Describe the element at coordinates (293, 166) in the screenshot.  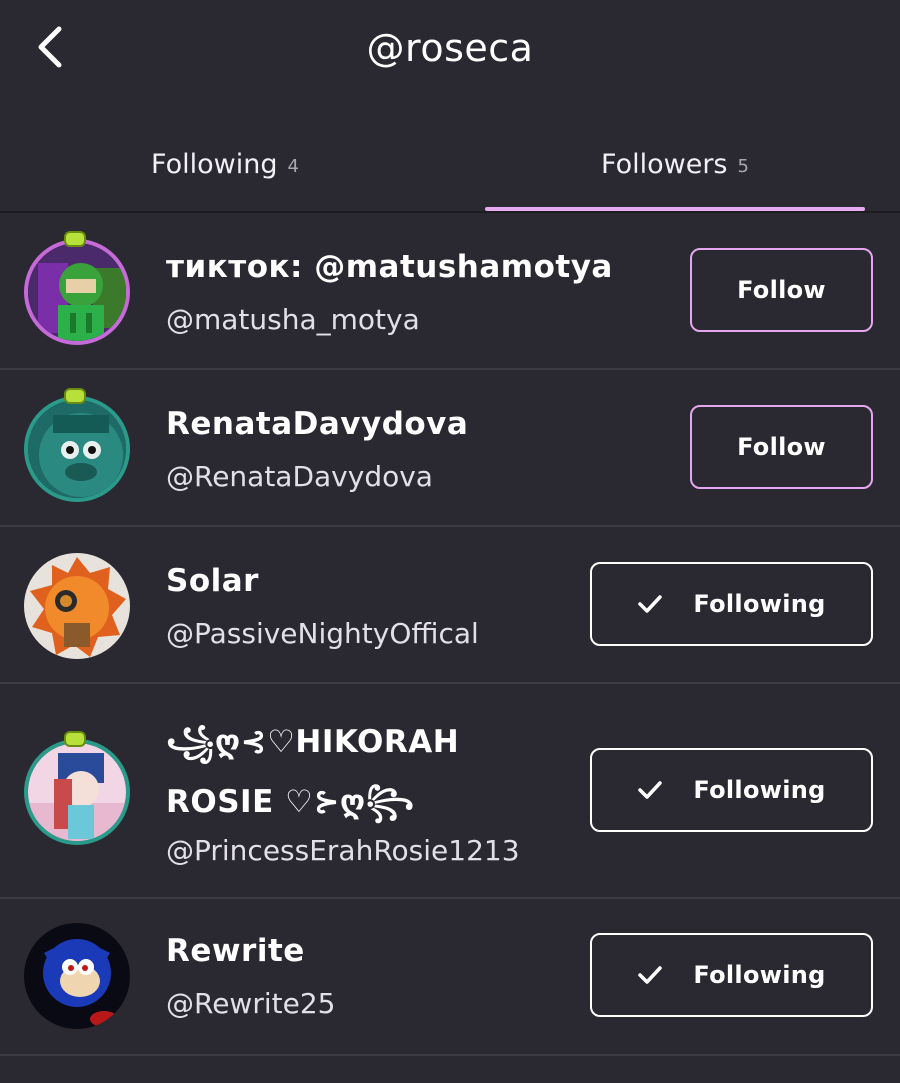
I see `tab-following-count: 4` at that location.